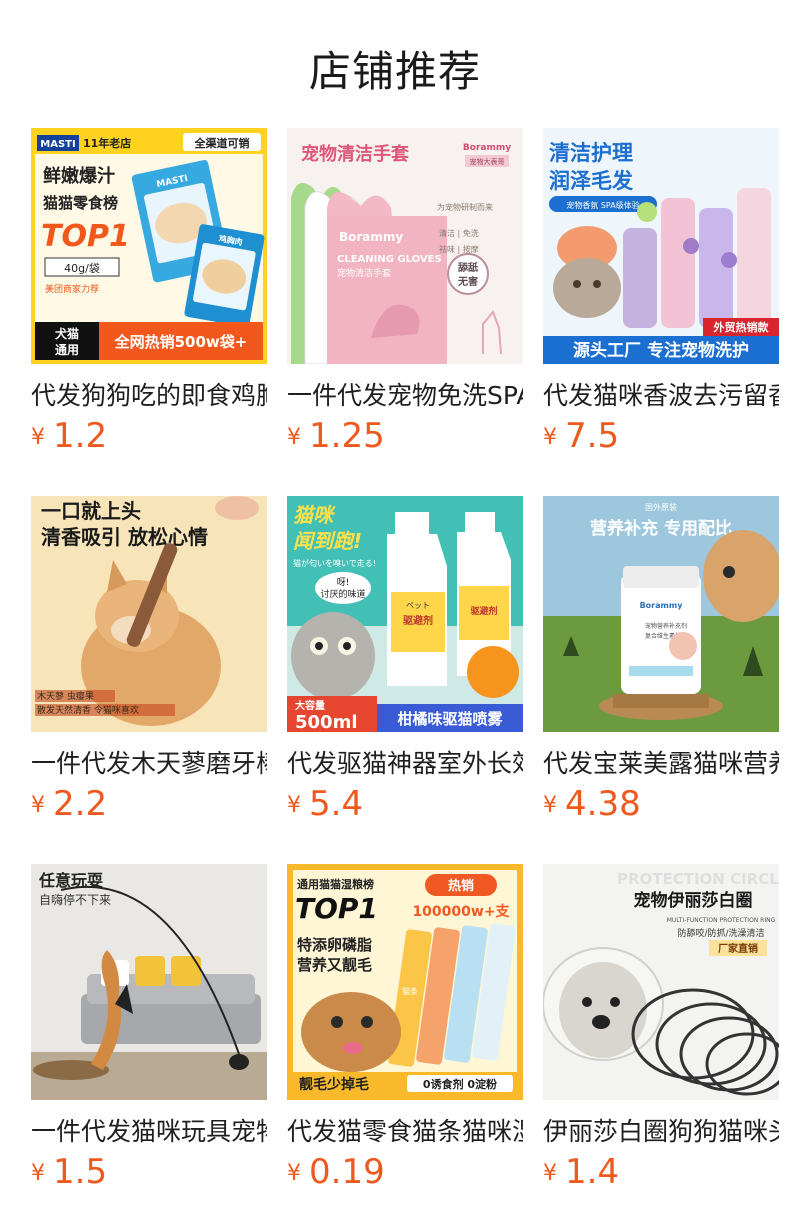 The width and height of the screenshot is (790, 1232). Describe the element at coordinates (310, 705) in the screenshot. I see `svg-text: 大容量` at that location.